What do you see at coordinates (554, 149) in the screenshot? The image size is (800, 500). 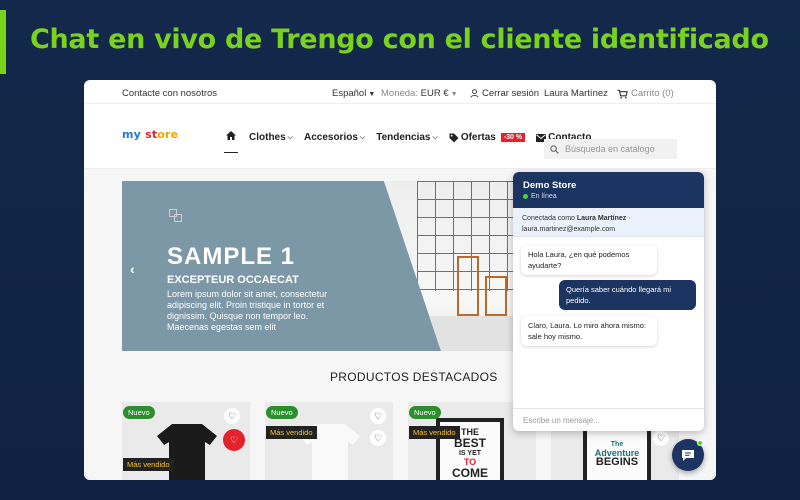 I see `search-icon` at bounding box center [554, 149].